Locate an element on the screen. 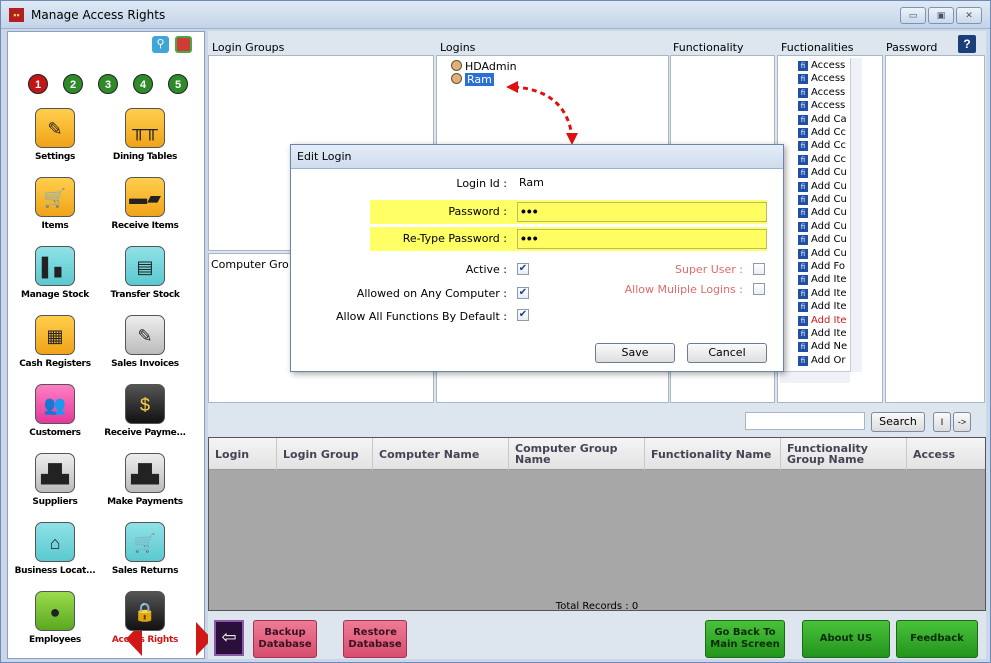 The image size is (991, 663). cancel-button: Cancel is located at coordinates (727, 353).